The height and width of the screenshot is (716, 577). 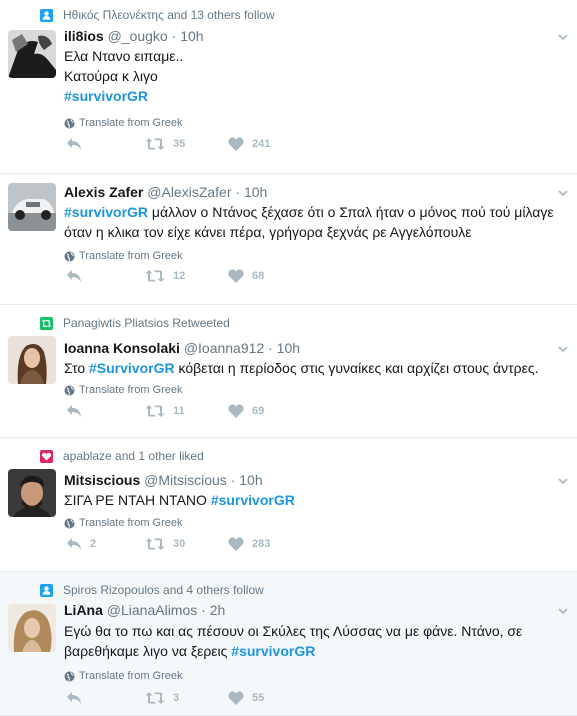 I want to click on retweet-count: 3, so click(x=176, y=698).